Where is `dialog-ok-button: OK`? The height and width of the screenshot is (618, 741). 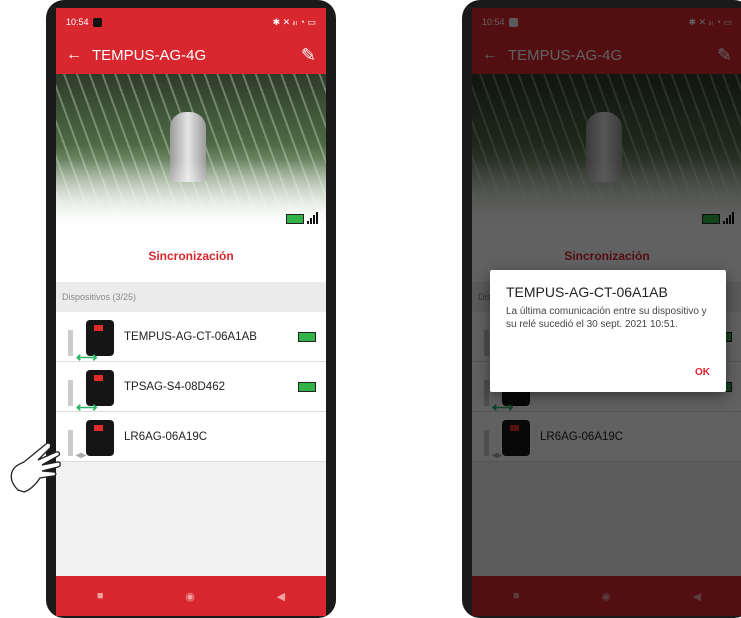
dialog-ok-button: OK is located at coordinates (702, 372).